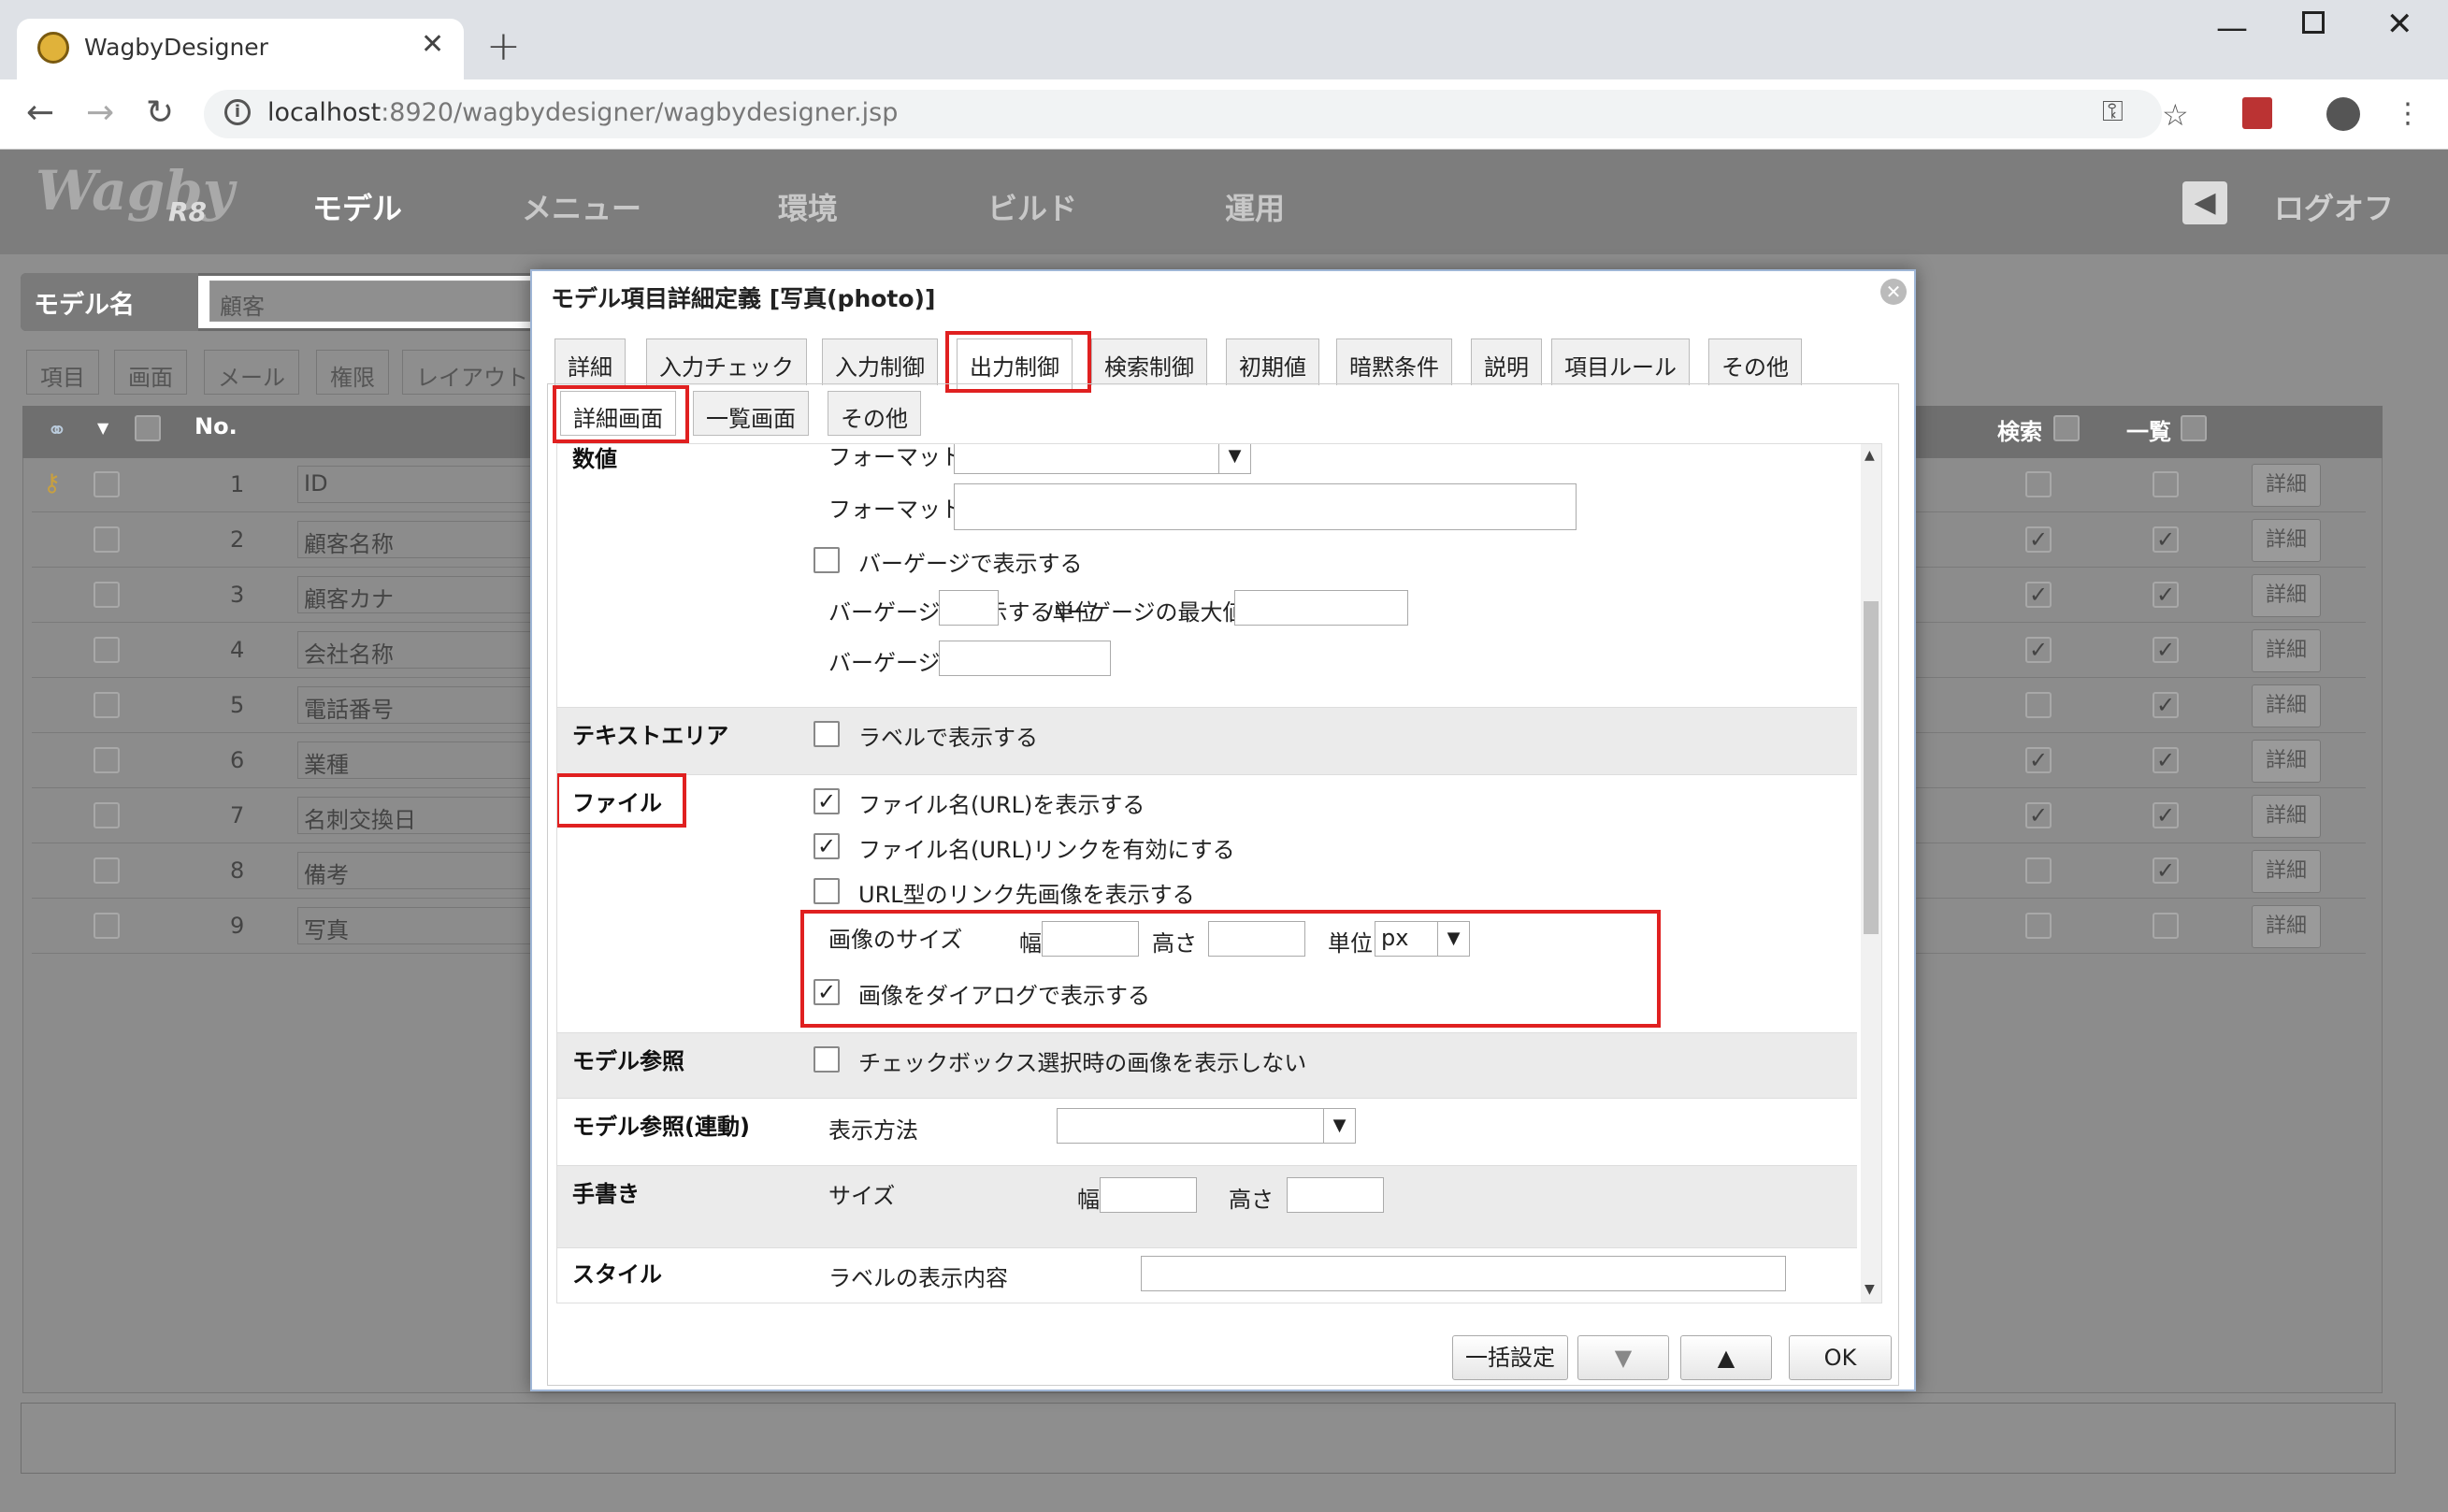 This screenshot has width=2448, height=1512. What do you see at coordinates (1840, 1357) in the screenshot?
I see `ok-button: OK` at bounding box center [1840, 1357].